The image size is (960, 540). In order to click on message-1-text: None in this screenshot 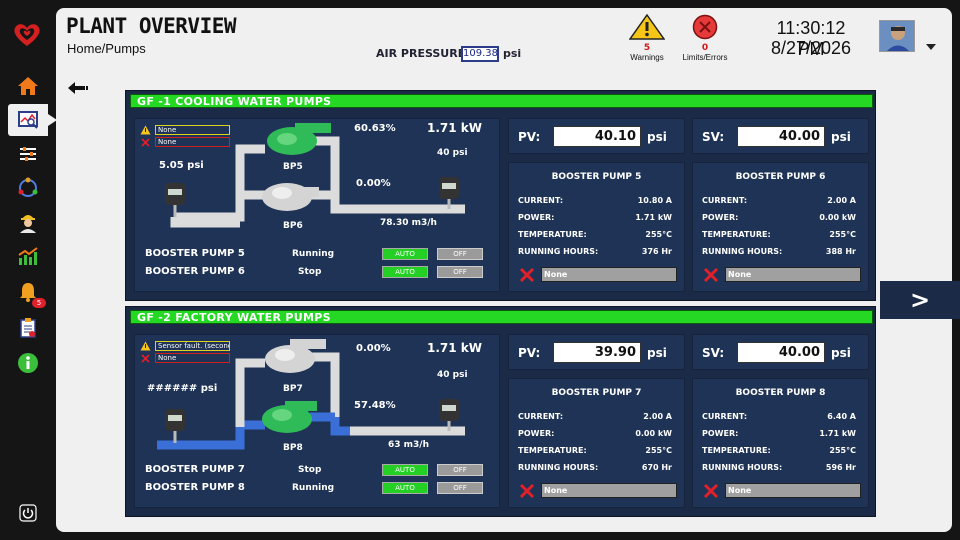, I will do `click(192, 130)`.